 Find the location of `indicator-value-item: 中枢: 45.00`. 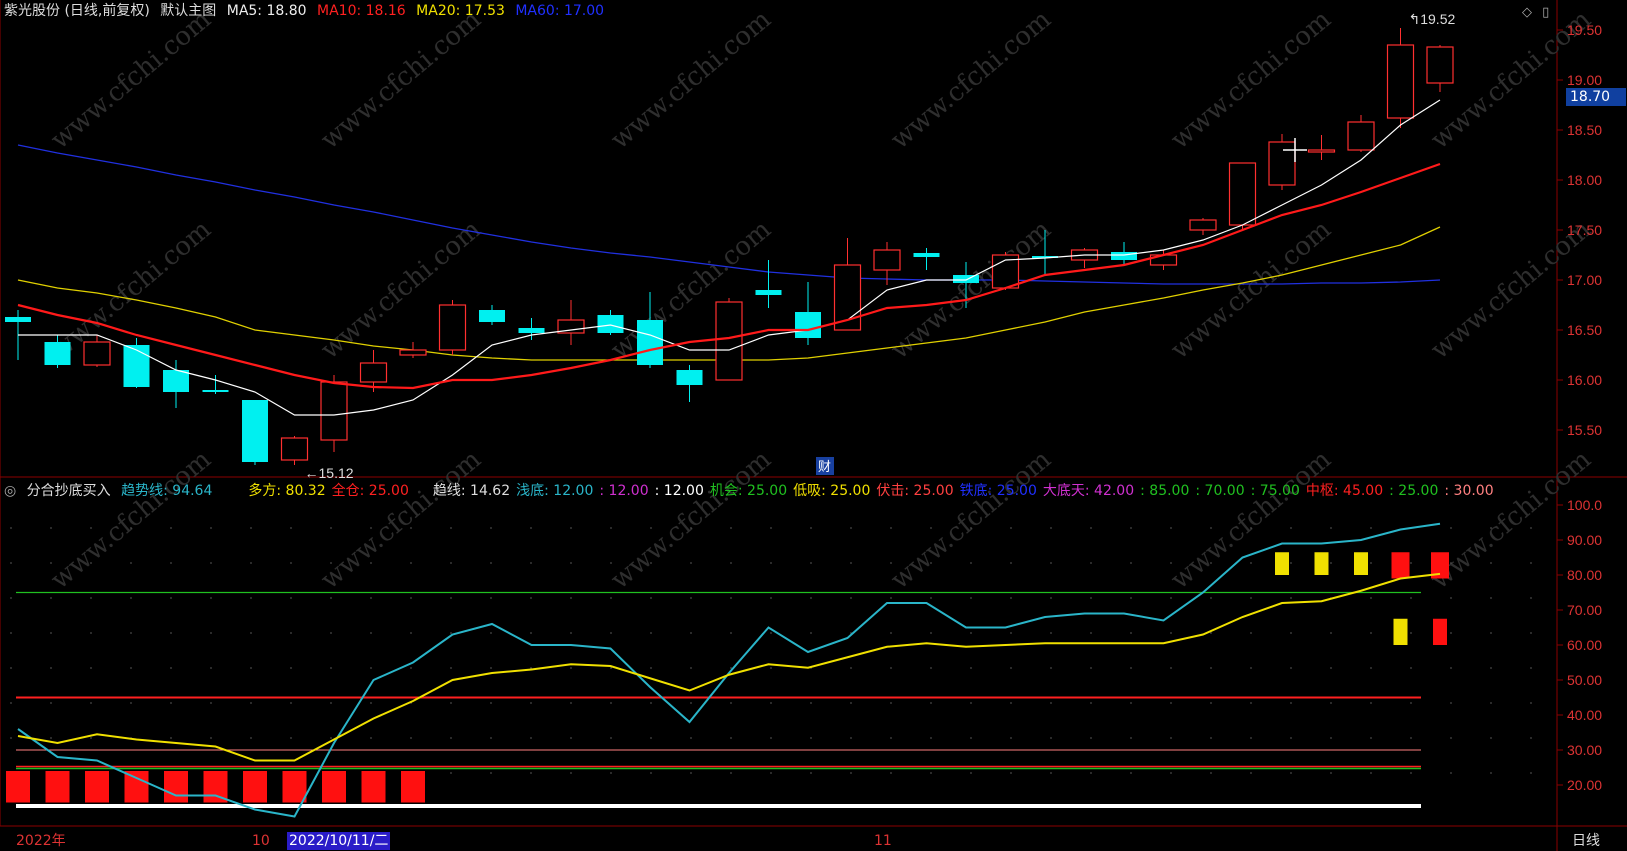

indicator-value-item: 中枢: 45.00 is located at coordinates (1344, 491).